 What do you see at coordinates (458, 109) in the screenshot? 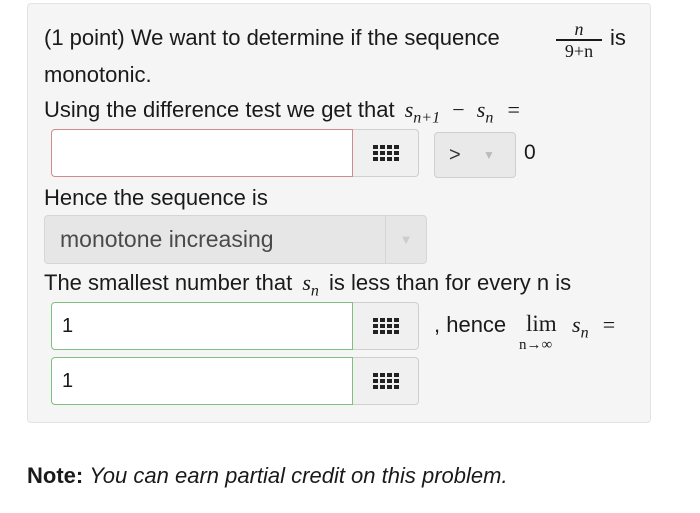
I see `difference-minus: −` at bounding box center [458, 109].